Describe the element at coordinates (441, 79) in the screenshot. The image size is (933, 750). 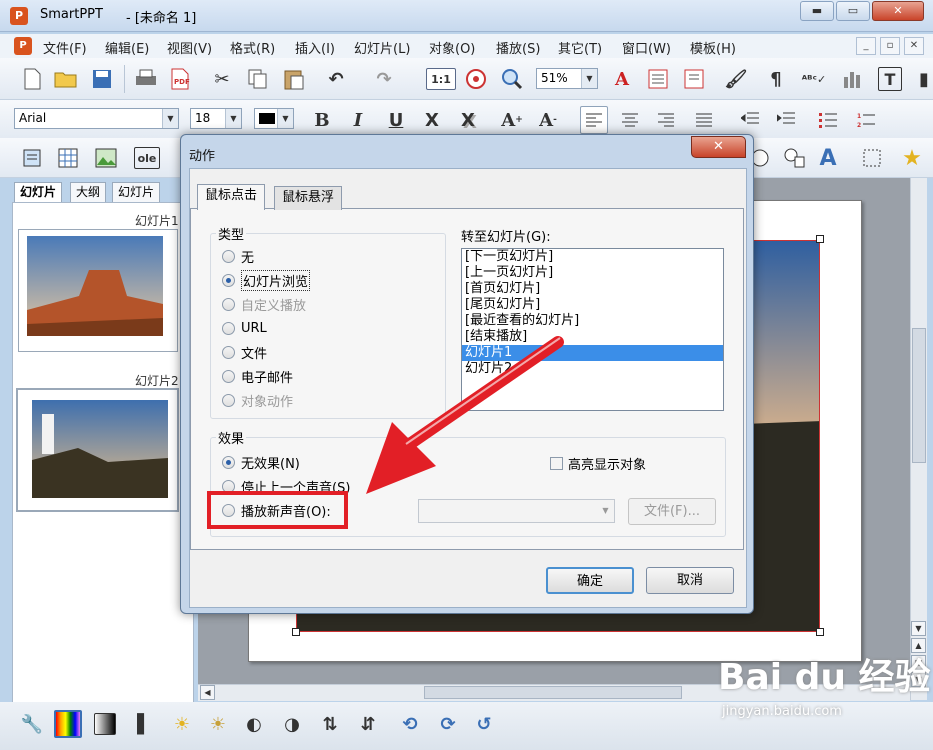
I see `actual-size-button: 1:1` at that location.